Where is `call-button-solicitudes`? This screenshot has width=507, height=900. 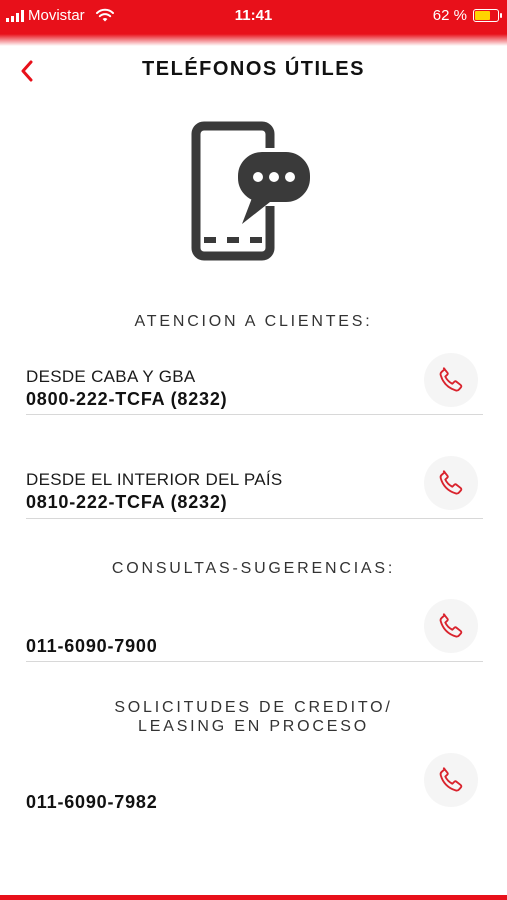
call-button-solicitudes is located at coordinates (451, 780).